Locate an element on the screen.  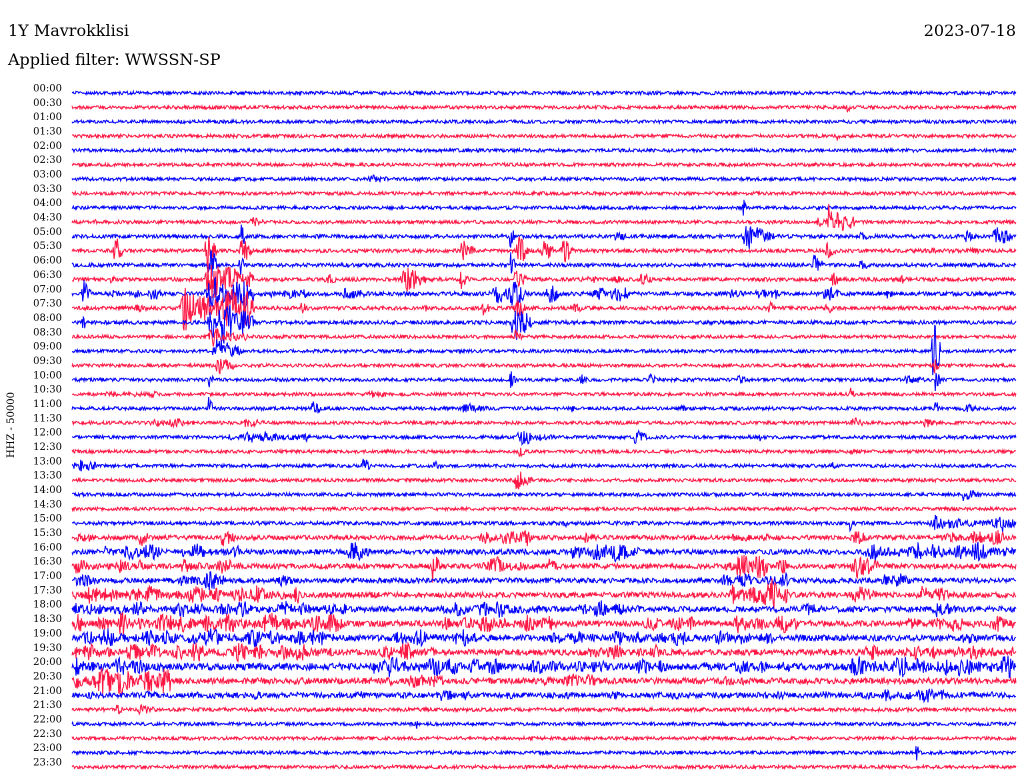
time-label-13-00: 13:00 is located at coordinates (47, 461).